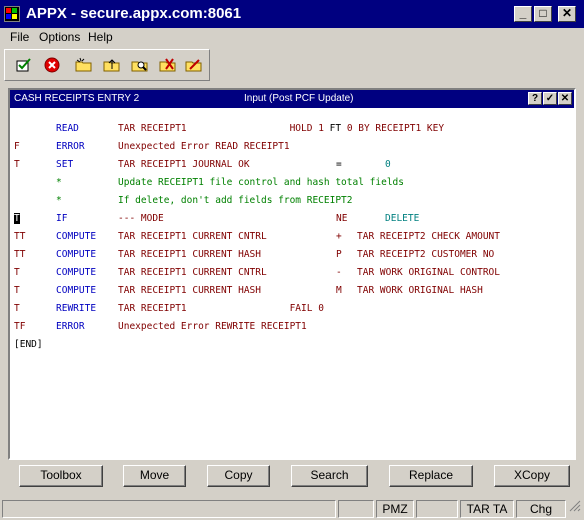 This screenshot has width=584, height=520. What do you see at coordinates (426, 254) in the screenshot?
I see `line-value: TAR RECEIPT2 CUSTOMER NO` at bounding box center [426, 254].